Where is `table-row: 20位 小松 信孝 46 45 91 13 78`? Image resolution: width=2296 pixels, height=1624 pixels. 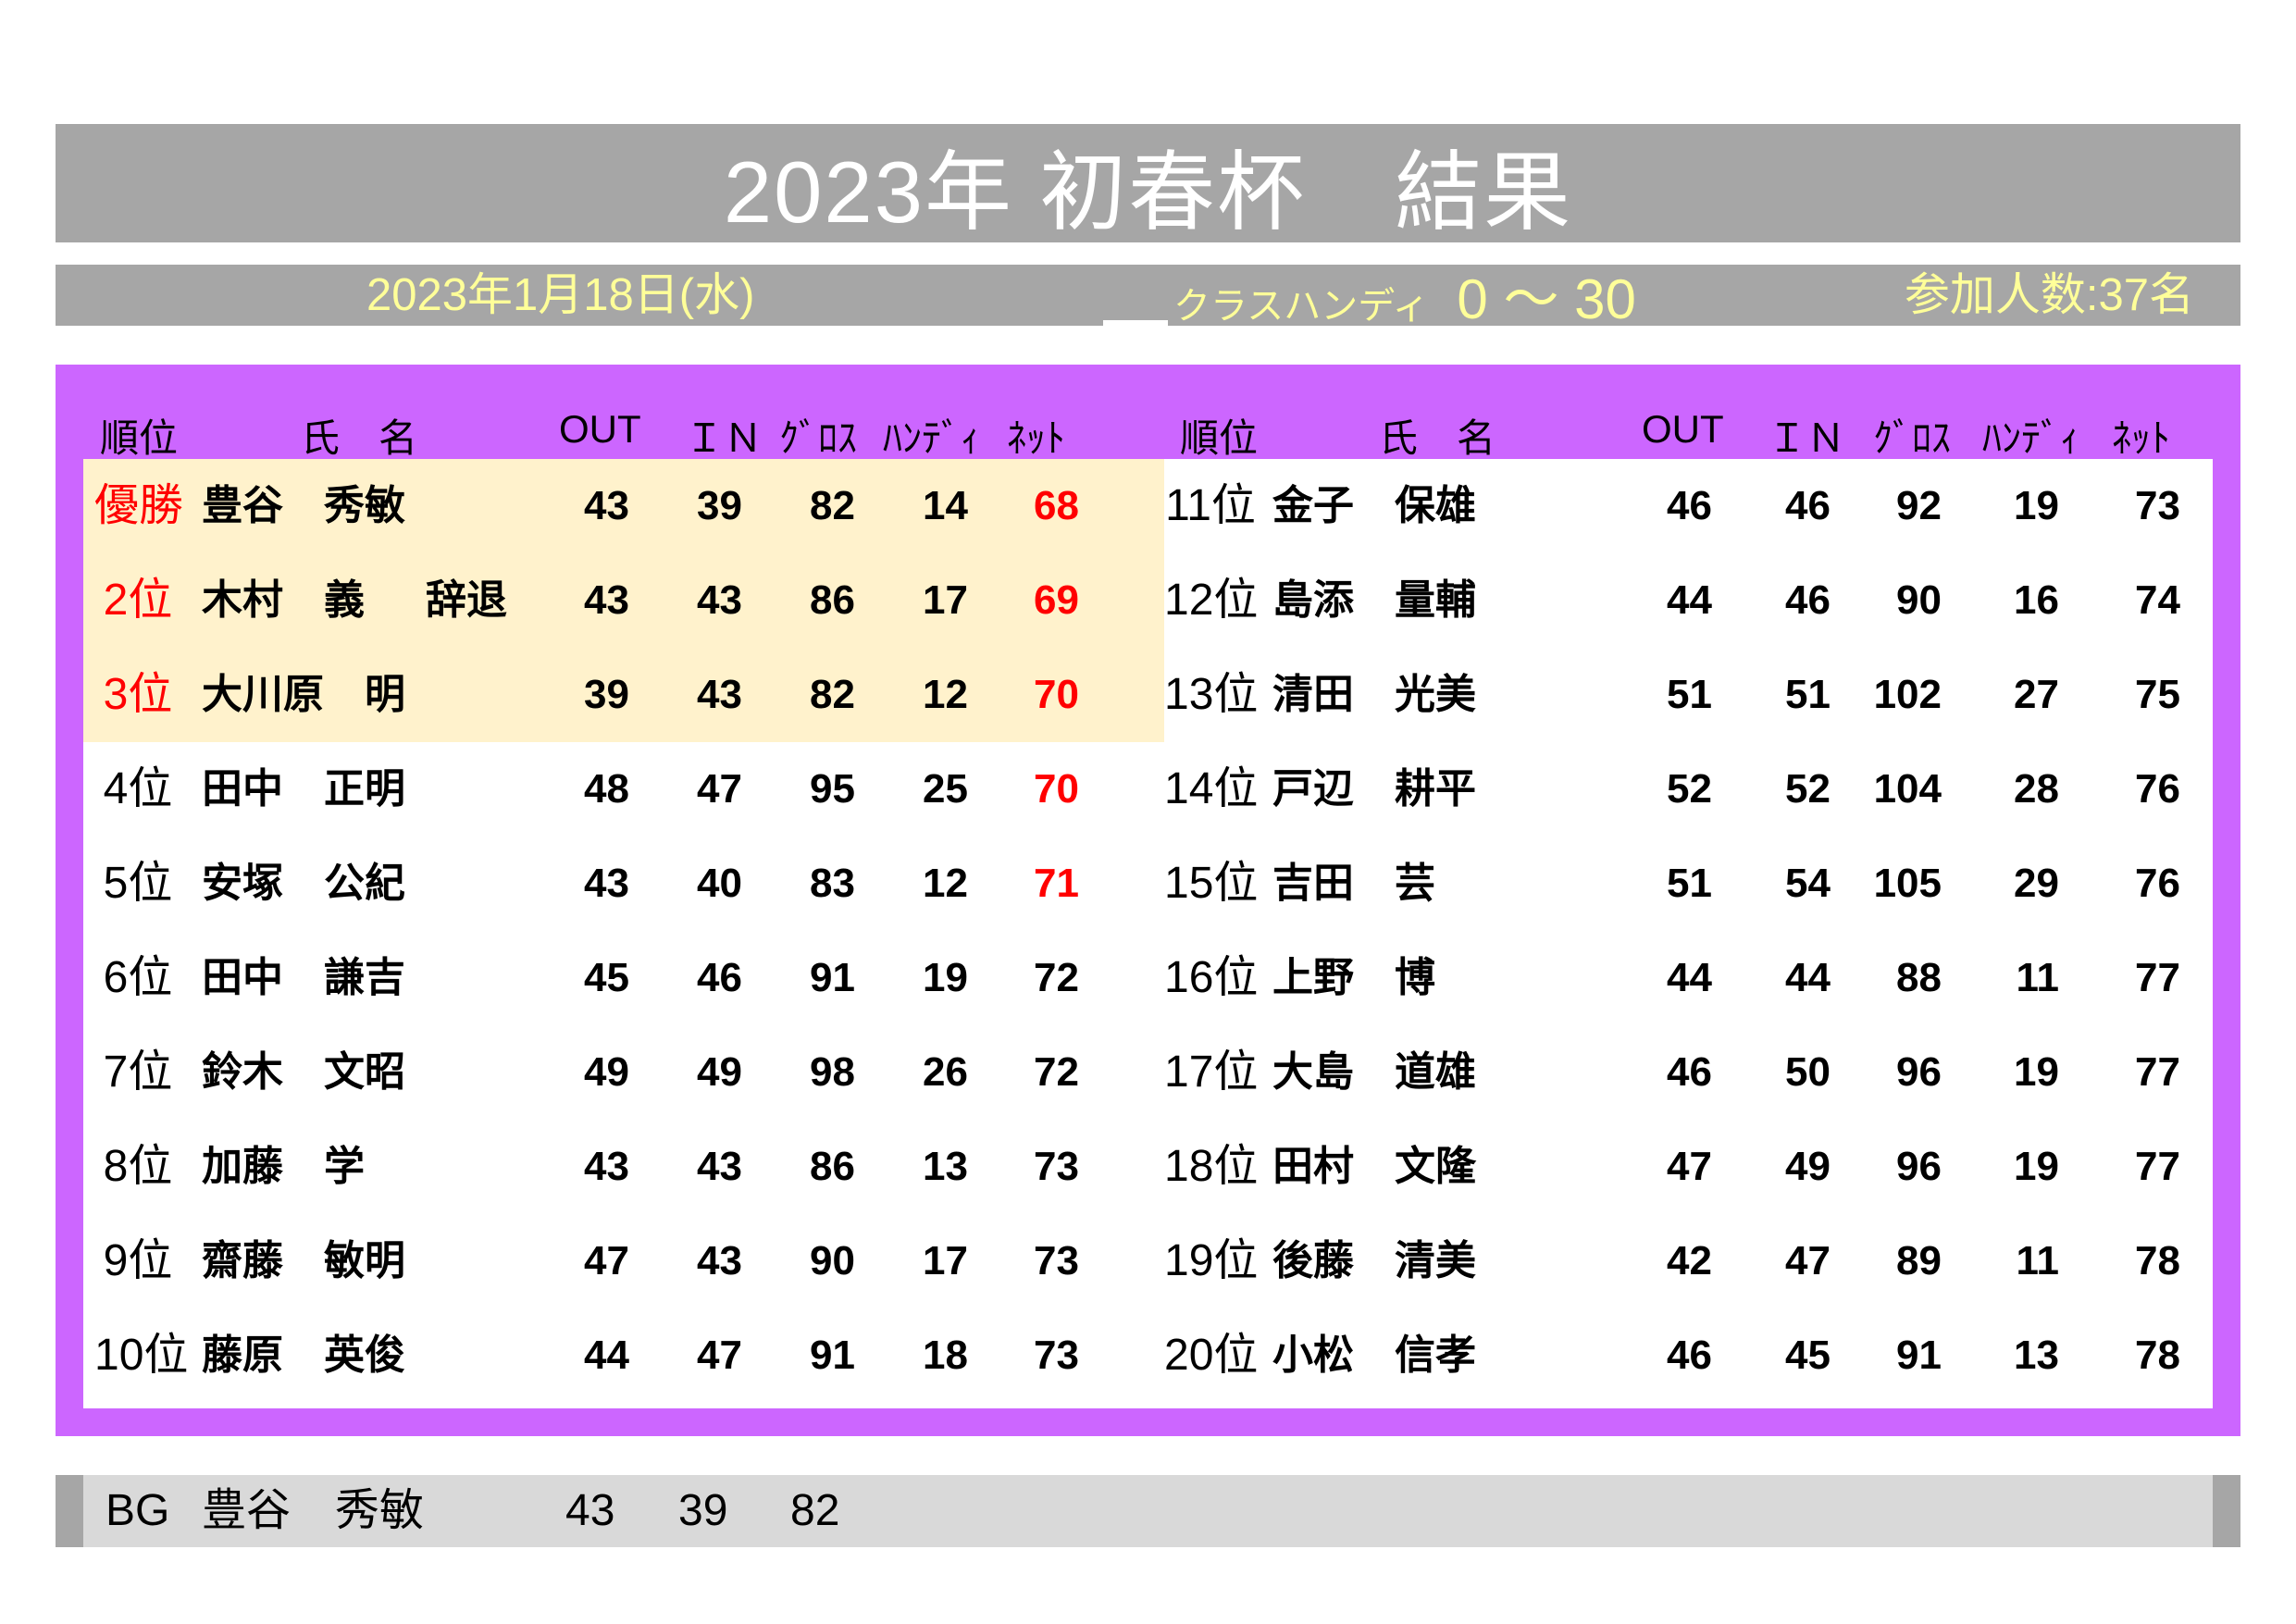 table-row: 20位 小松 信孝 46 45 91 13 78 is located at coordinates (1148, 1355).